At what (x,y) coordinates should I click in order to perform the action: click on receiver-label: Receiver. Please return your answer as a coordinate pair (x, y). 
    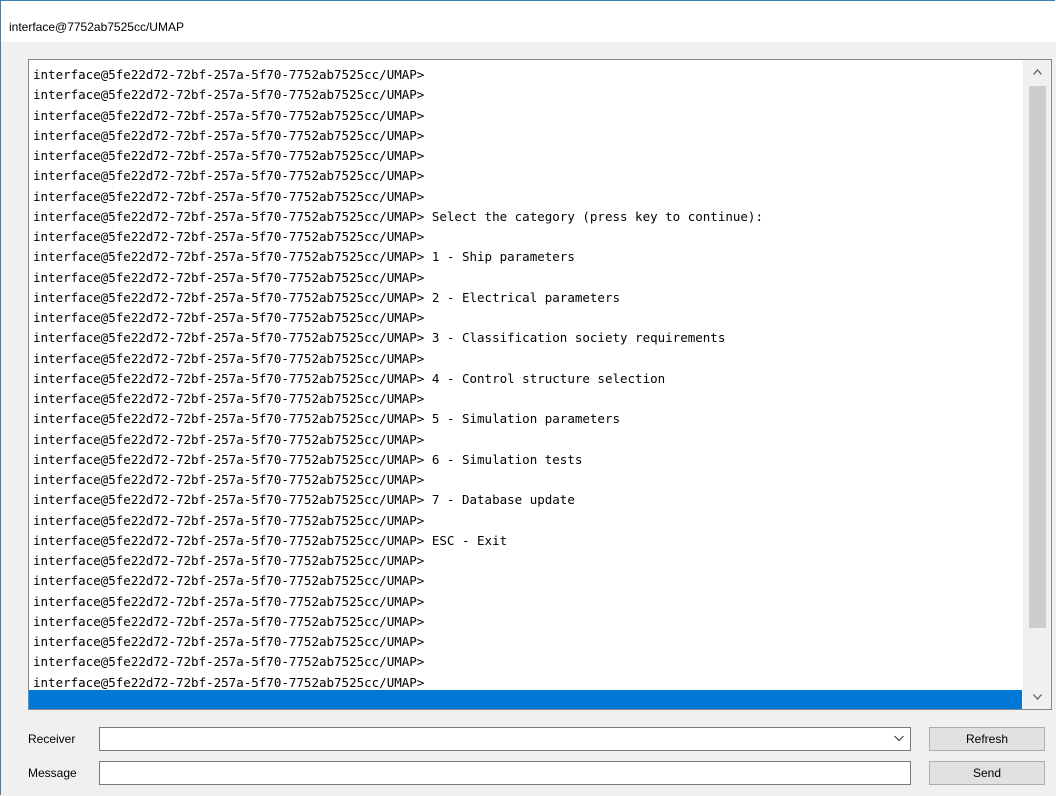
    Looking at the image, I should click on (52, 739).